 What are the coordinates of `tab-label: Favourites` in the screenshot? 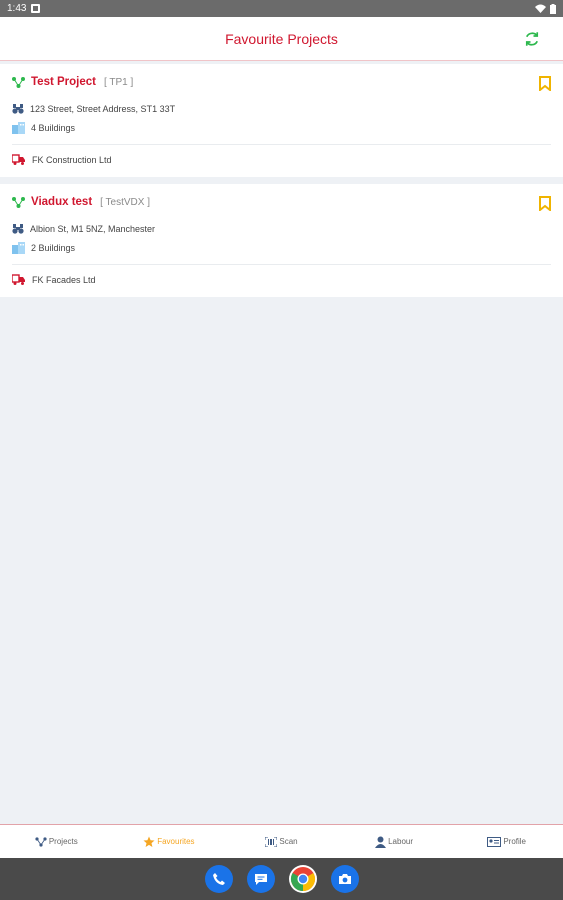 It's located at (176, 841).